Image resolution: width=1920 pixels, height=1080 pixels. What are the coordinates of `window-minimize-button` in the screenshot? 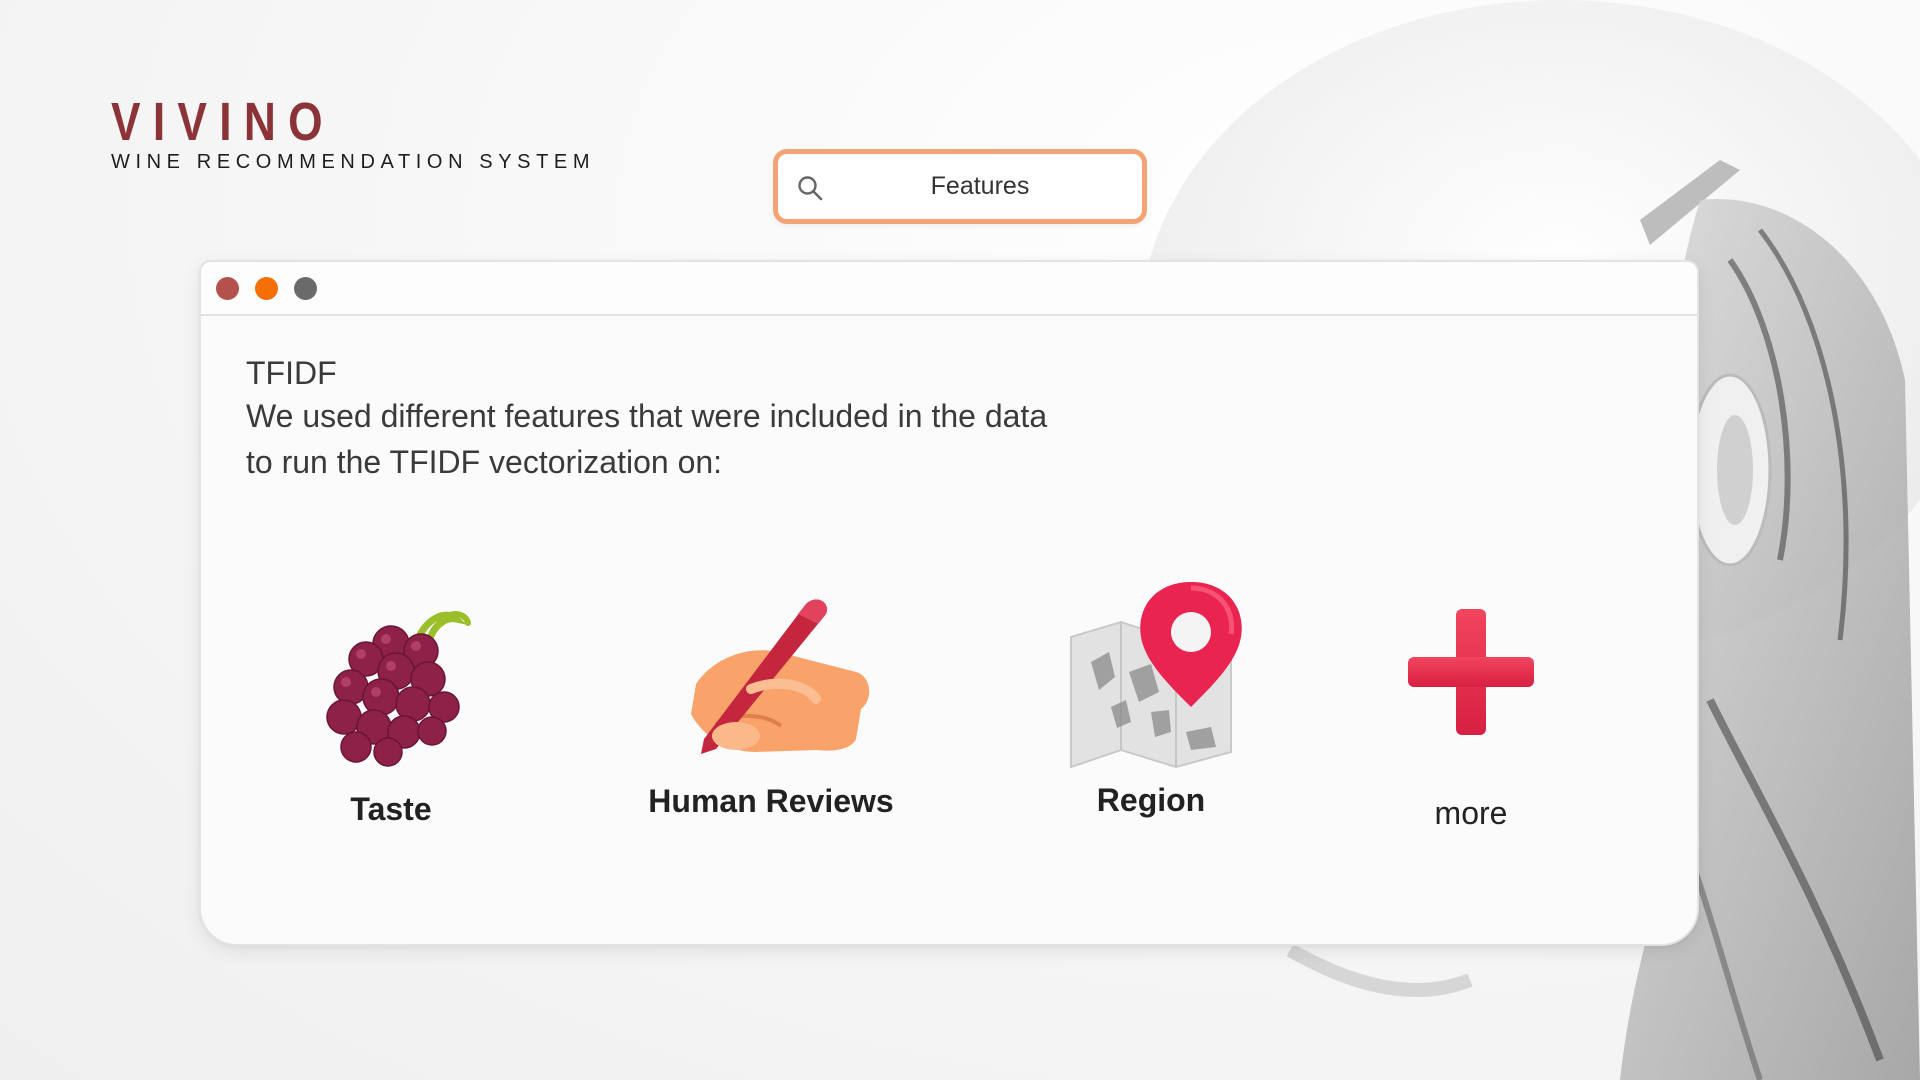 It's located at (266, 288).